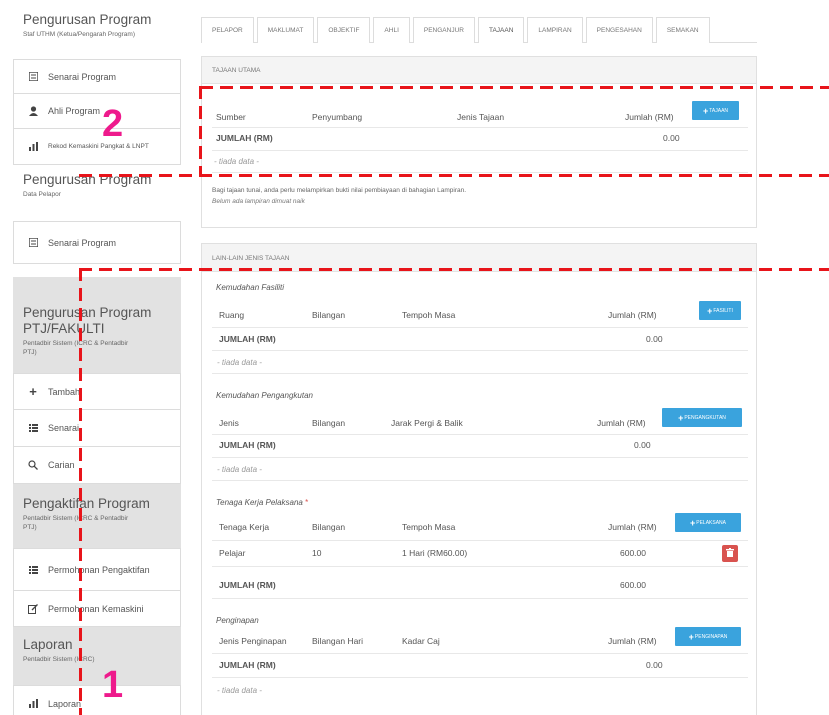  Describe the element at coordinates (97, 77) in the screenshot. I see `sidebar-item-senarai-program: Senarai Program` at that location.